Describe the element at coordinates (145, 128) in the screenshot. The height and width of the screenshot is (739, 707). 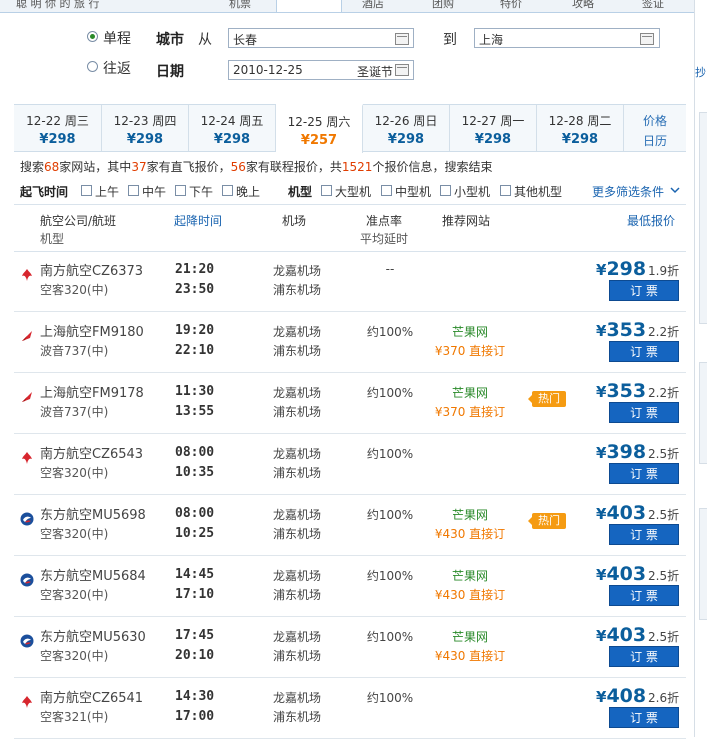
I see `date-tab: 12-23 周四 ¥298` at that location.